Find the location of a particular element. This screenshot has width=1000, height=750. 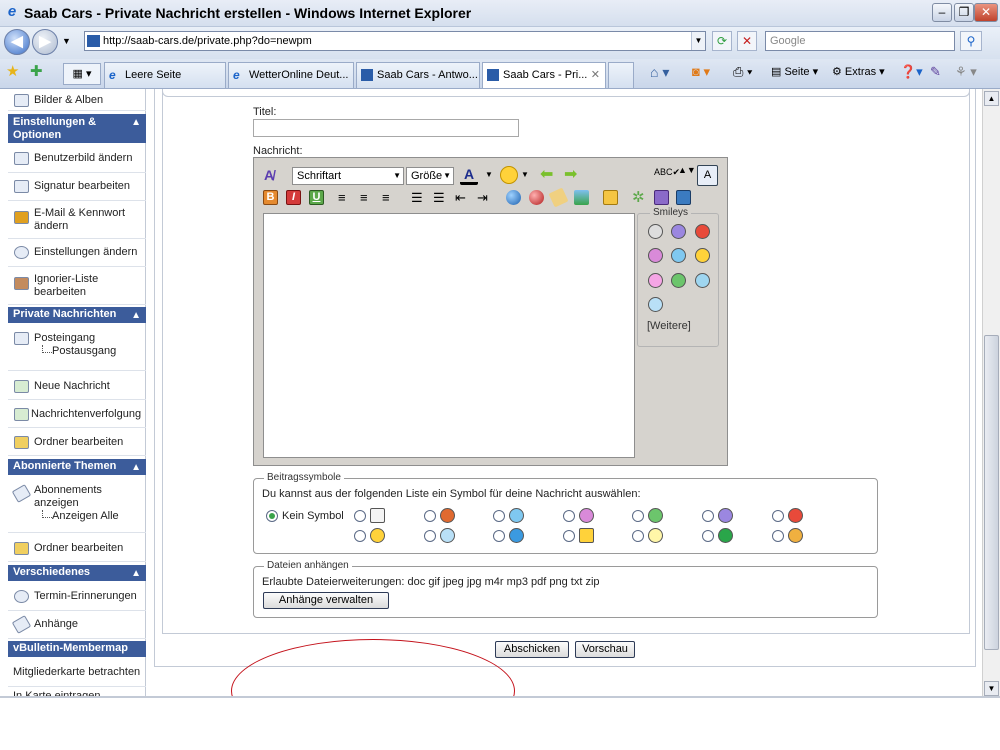

submit-button: Abschicken is located at coordinates (532, 649).